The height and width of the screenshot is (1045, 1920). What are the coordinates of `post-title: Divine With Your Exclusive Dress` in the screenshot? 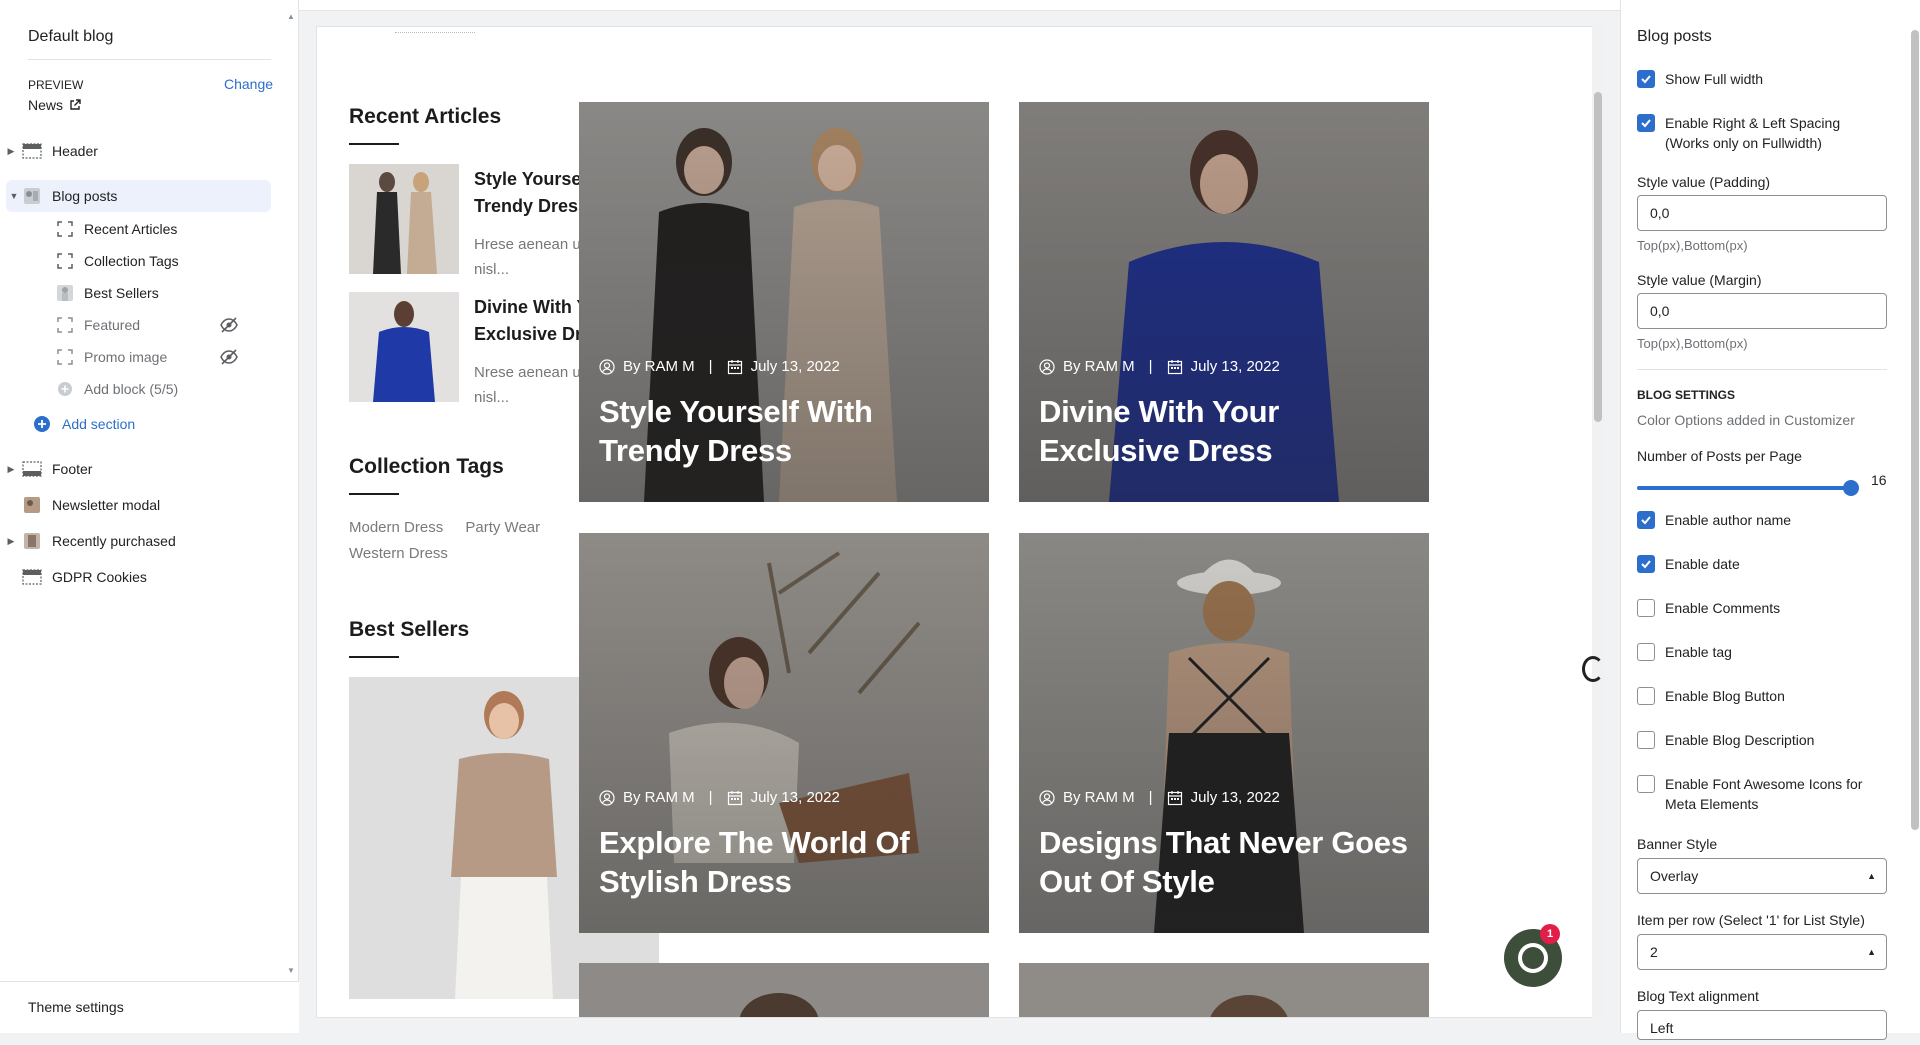 It's located at (1226, 431).